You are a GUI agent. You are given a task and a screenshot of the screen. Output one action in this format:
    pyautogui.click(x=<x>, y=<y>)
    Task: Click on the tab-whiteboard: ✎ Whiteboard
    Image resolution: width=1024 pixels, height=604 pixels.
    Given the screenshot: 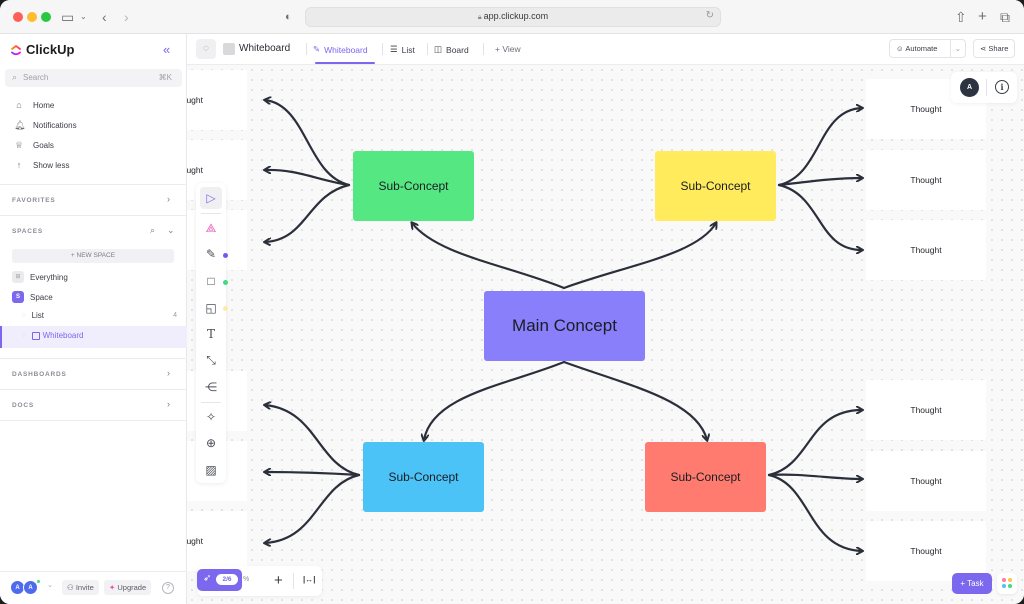 What is the action you would take?
    pyautogui.click(x=340, y=49)
    